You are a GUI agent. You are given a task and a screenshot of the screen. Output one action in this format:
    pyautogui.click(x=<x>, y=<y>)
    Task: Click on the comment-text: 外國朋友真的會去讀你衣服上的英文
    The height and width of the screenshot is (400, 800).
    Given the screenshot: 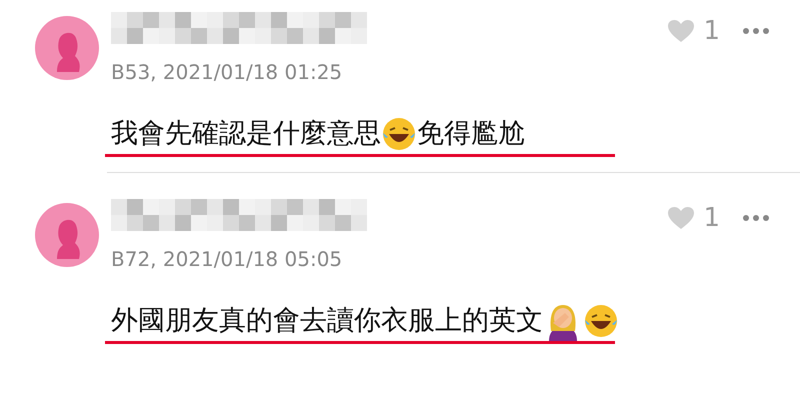 What is the action you would take?
    pyautogui.click(x=327, y=321)
    